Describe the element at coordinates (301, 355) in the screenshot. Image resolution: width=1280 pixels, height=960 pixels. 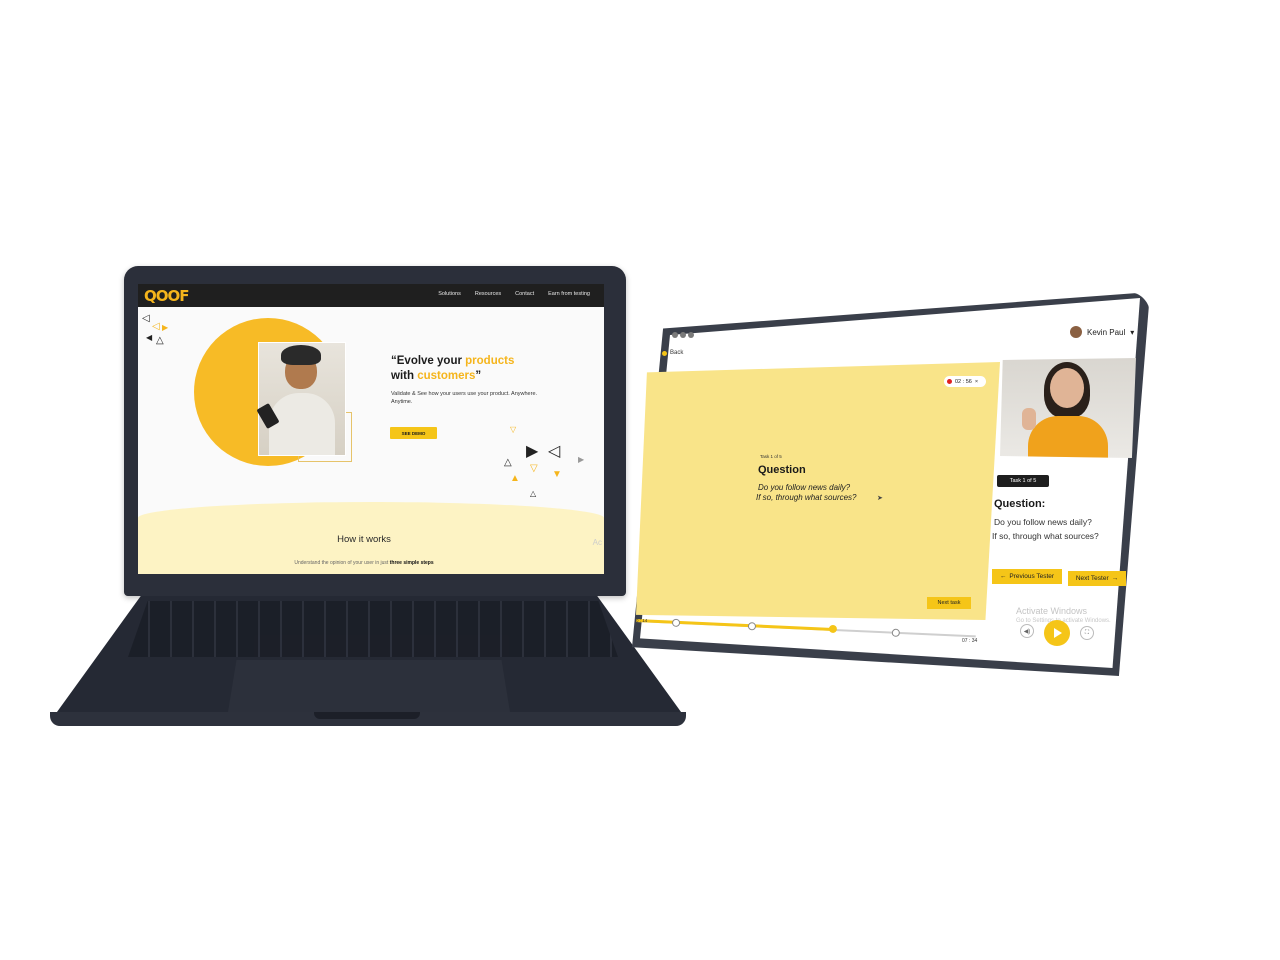
I see `hero-photo-turban` at that location.